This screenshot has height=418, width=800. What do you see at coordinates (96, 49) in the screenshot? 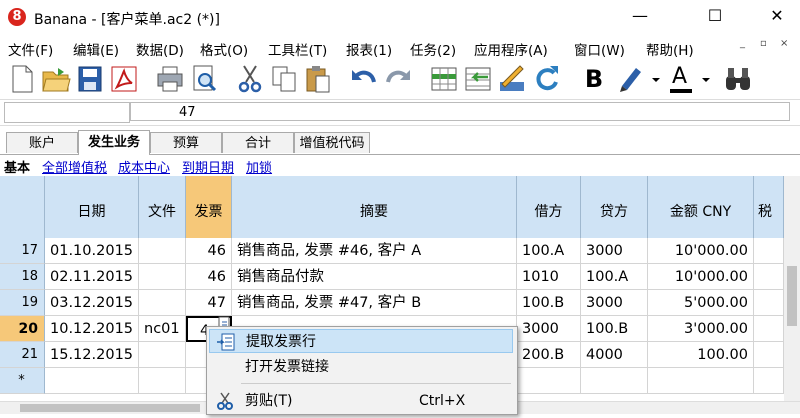
I see `menu-edit: 编辑(E)` at bounding box center [96, 49].